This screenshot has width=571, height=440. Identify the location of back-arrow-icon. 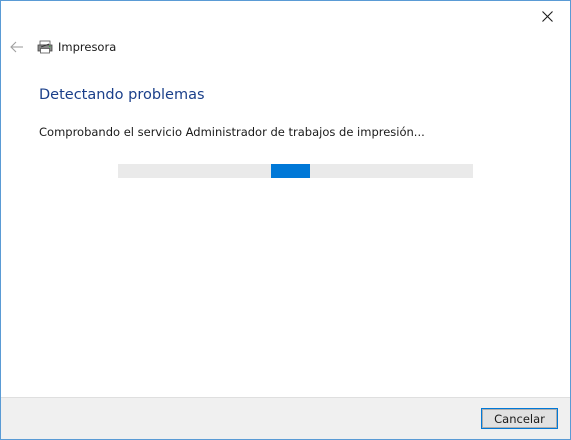
(16, 47).